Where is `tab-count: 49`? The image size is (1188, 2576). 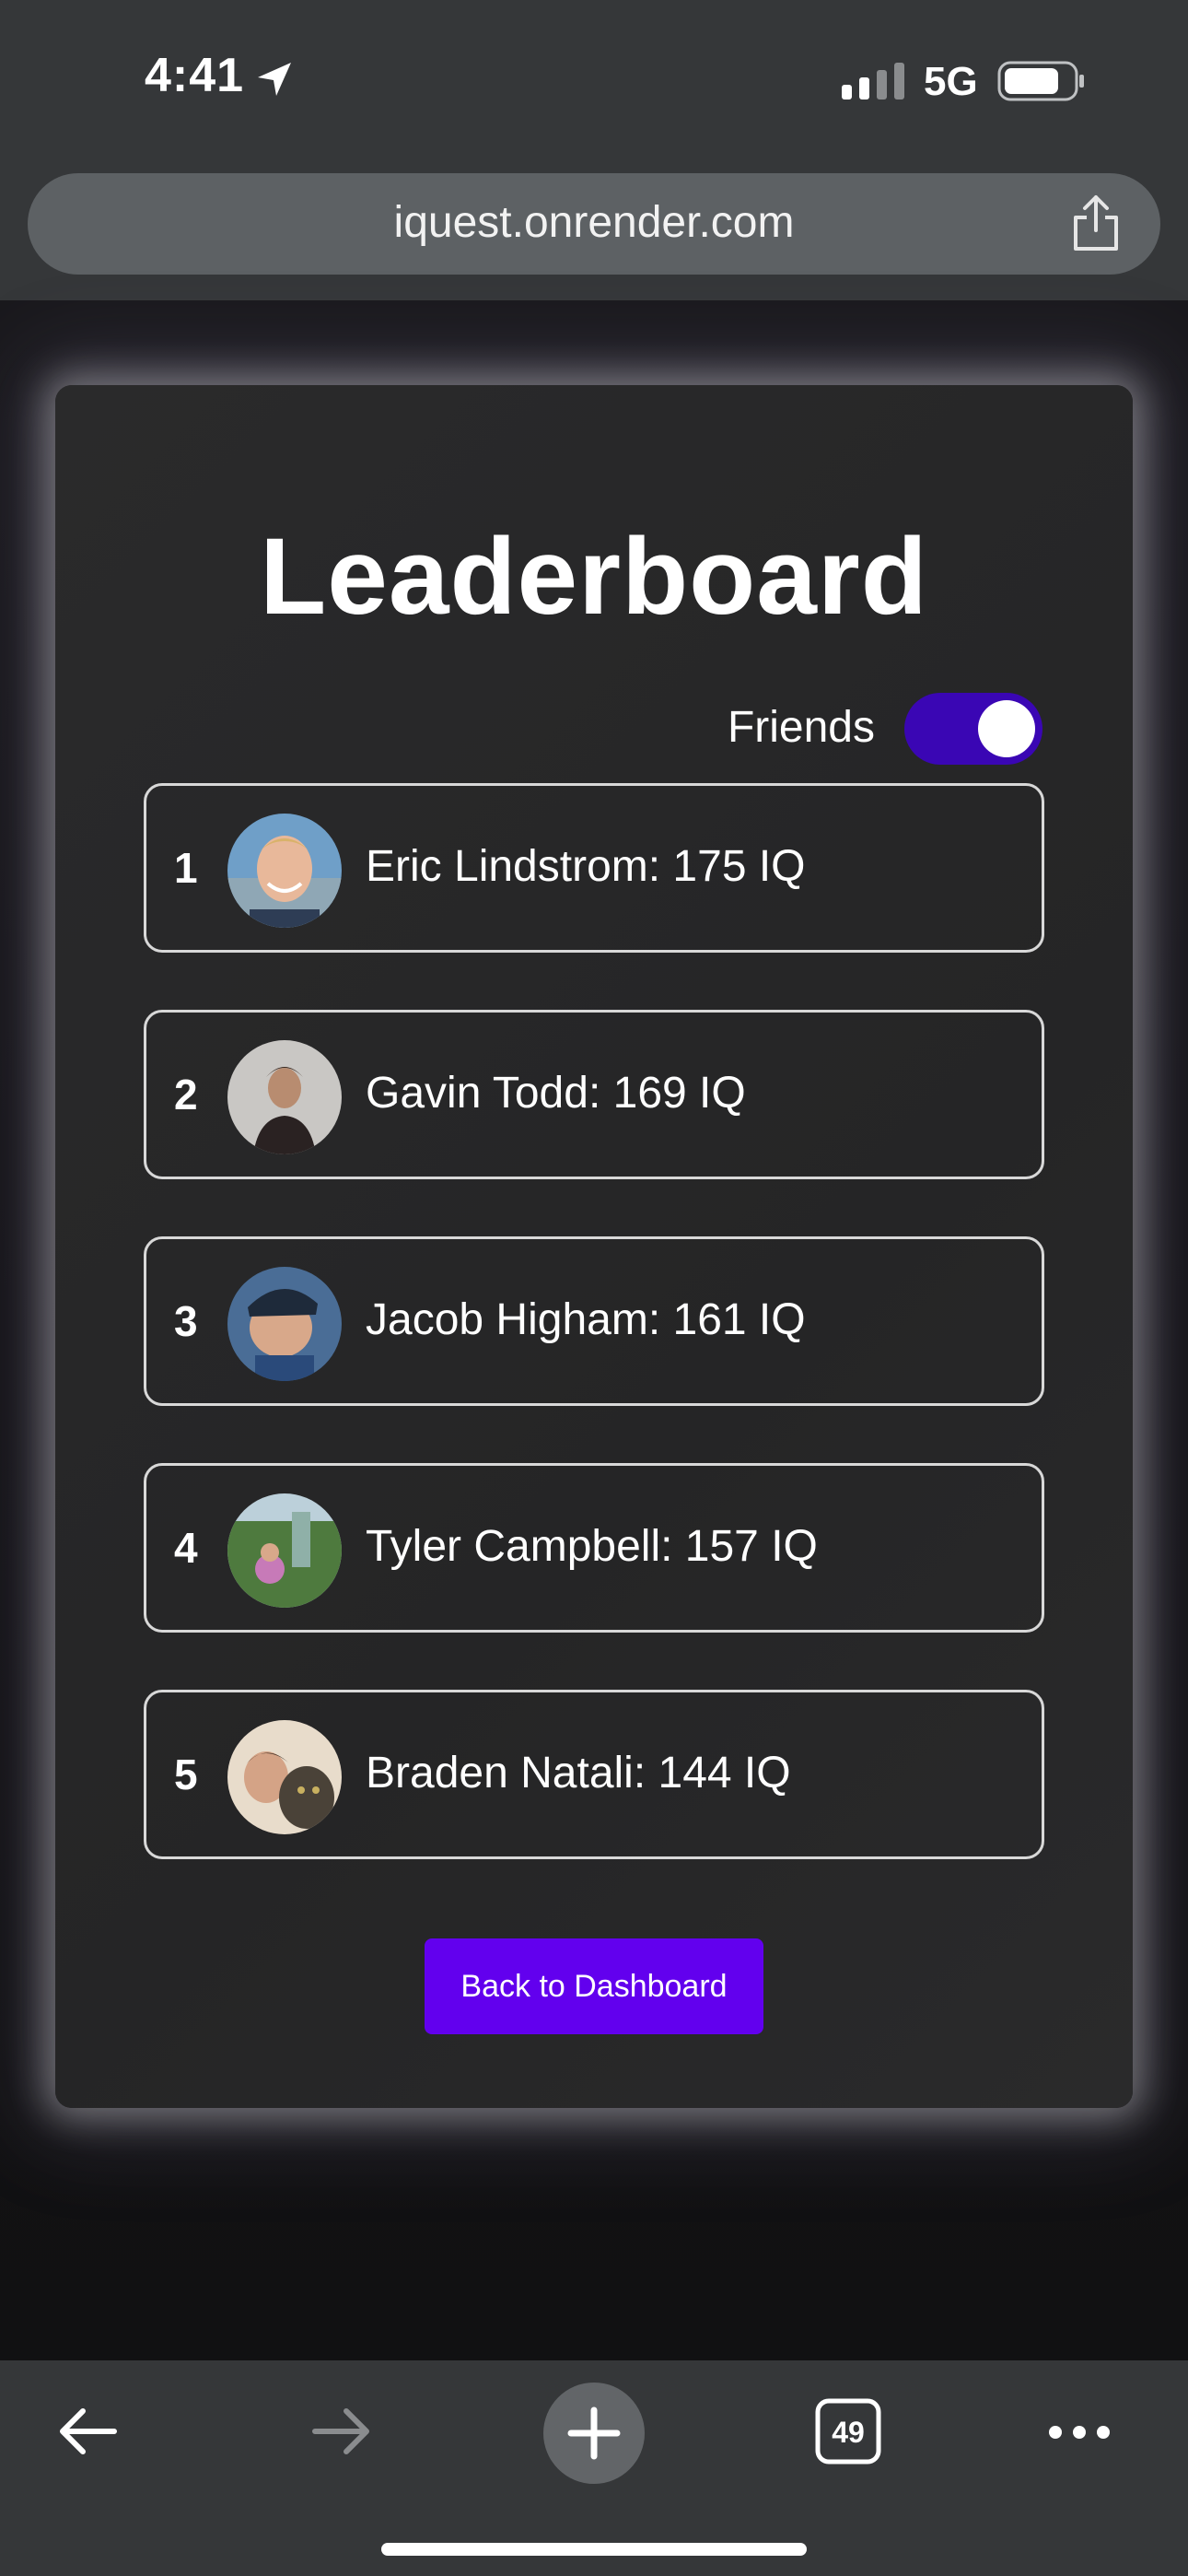
tab-count: 49 is located at coordinates (848, 2432).